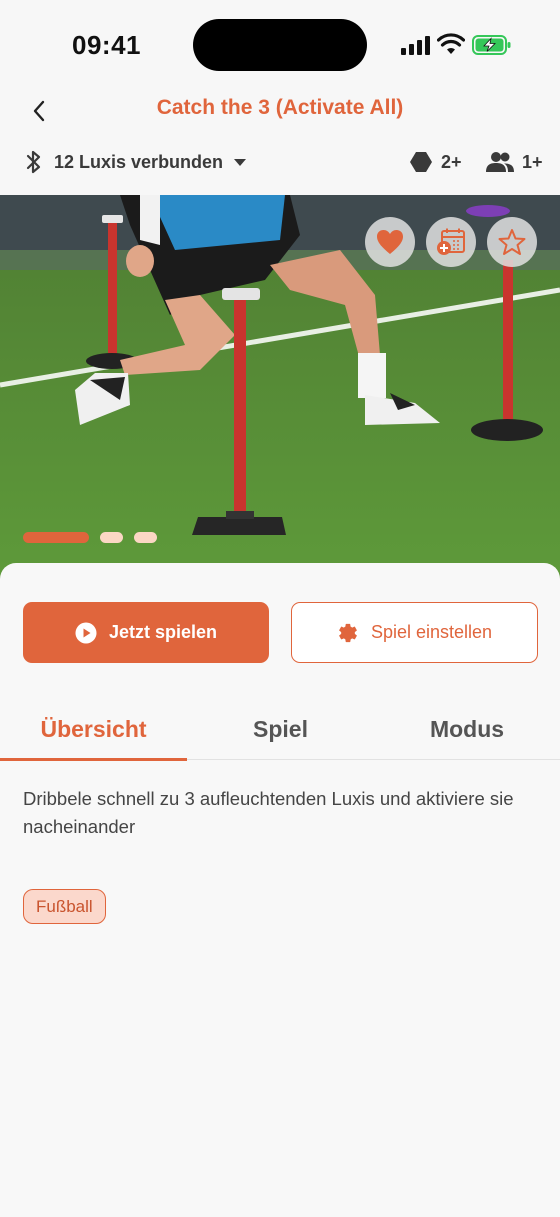  Describe the element at coordinates (240, 162) in the screenshot. I see `caret-down-icon` at that location.